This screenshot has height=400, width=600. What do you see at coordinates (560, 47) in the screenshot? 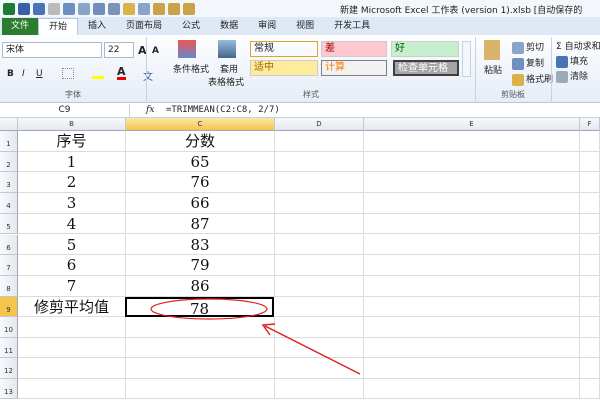
I see `sigma-icon: Σ` at bounding box center [560, 47].